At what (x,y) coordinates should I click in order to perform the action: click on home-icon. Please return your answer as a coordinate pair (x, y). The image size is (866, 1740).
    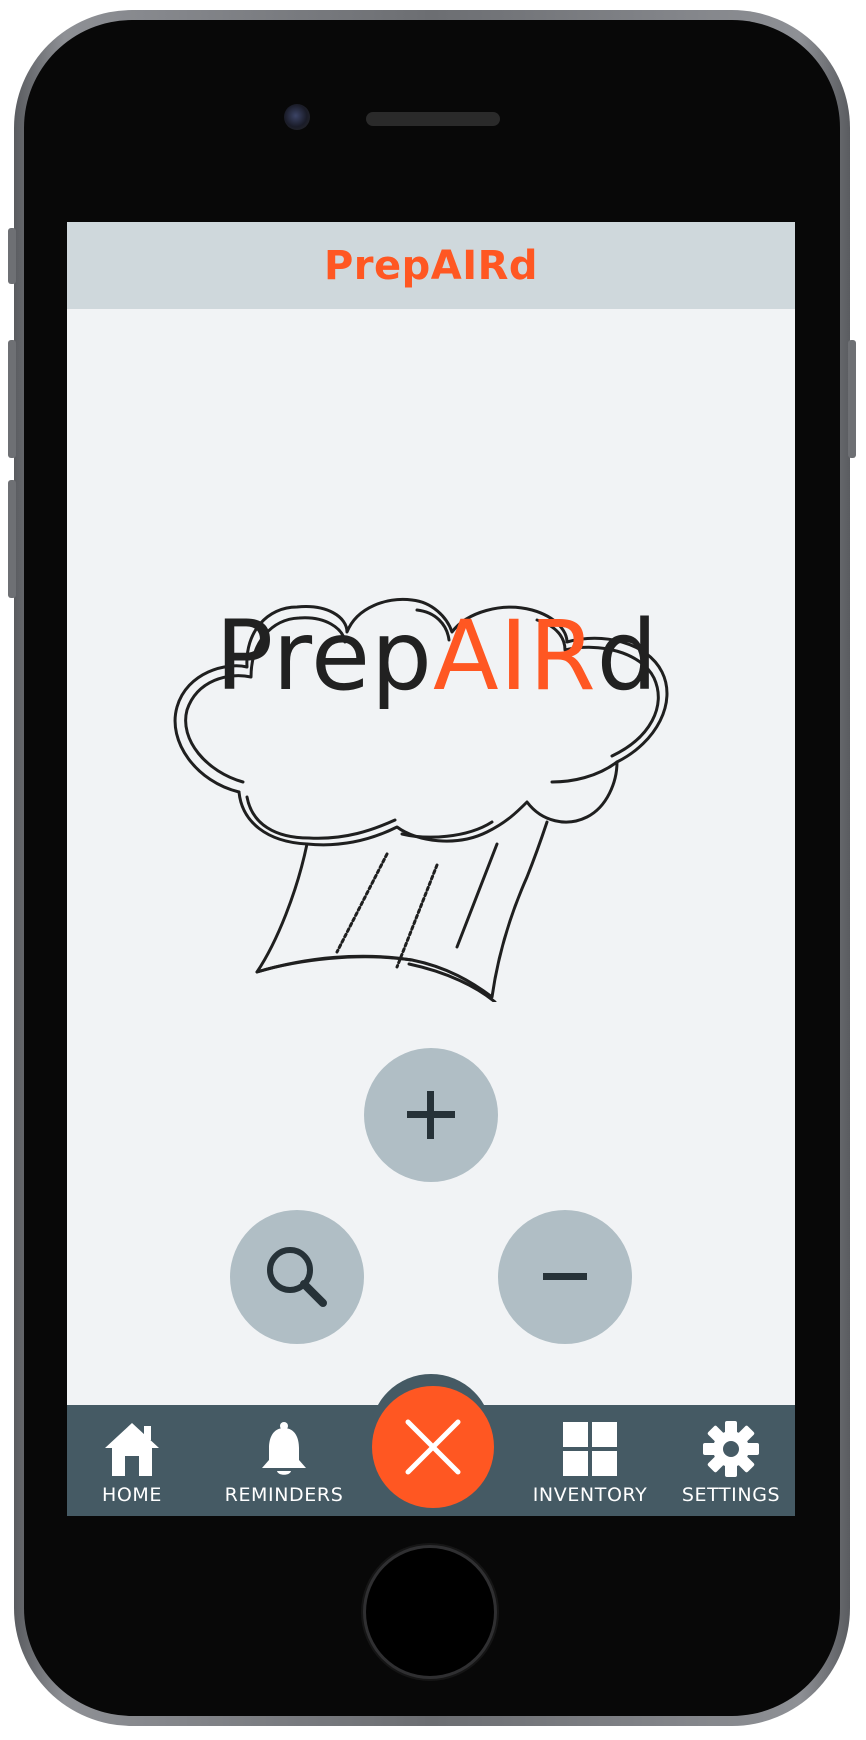
    Looking at the image, I should click on (132, 1449).